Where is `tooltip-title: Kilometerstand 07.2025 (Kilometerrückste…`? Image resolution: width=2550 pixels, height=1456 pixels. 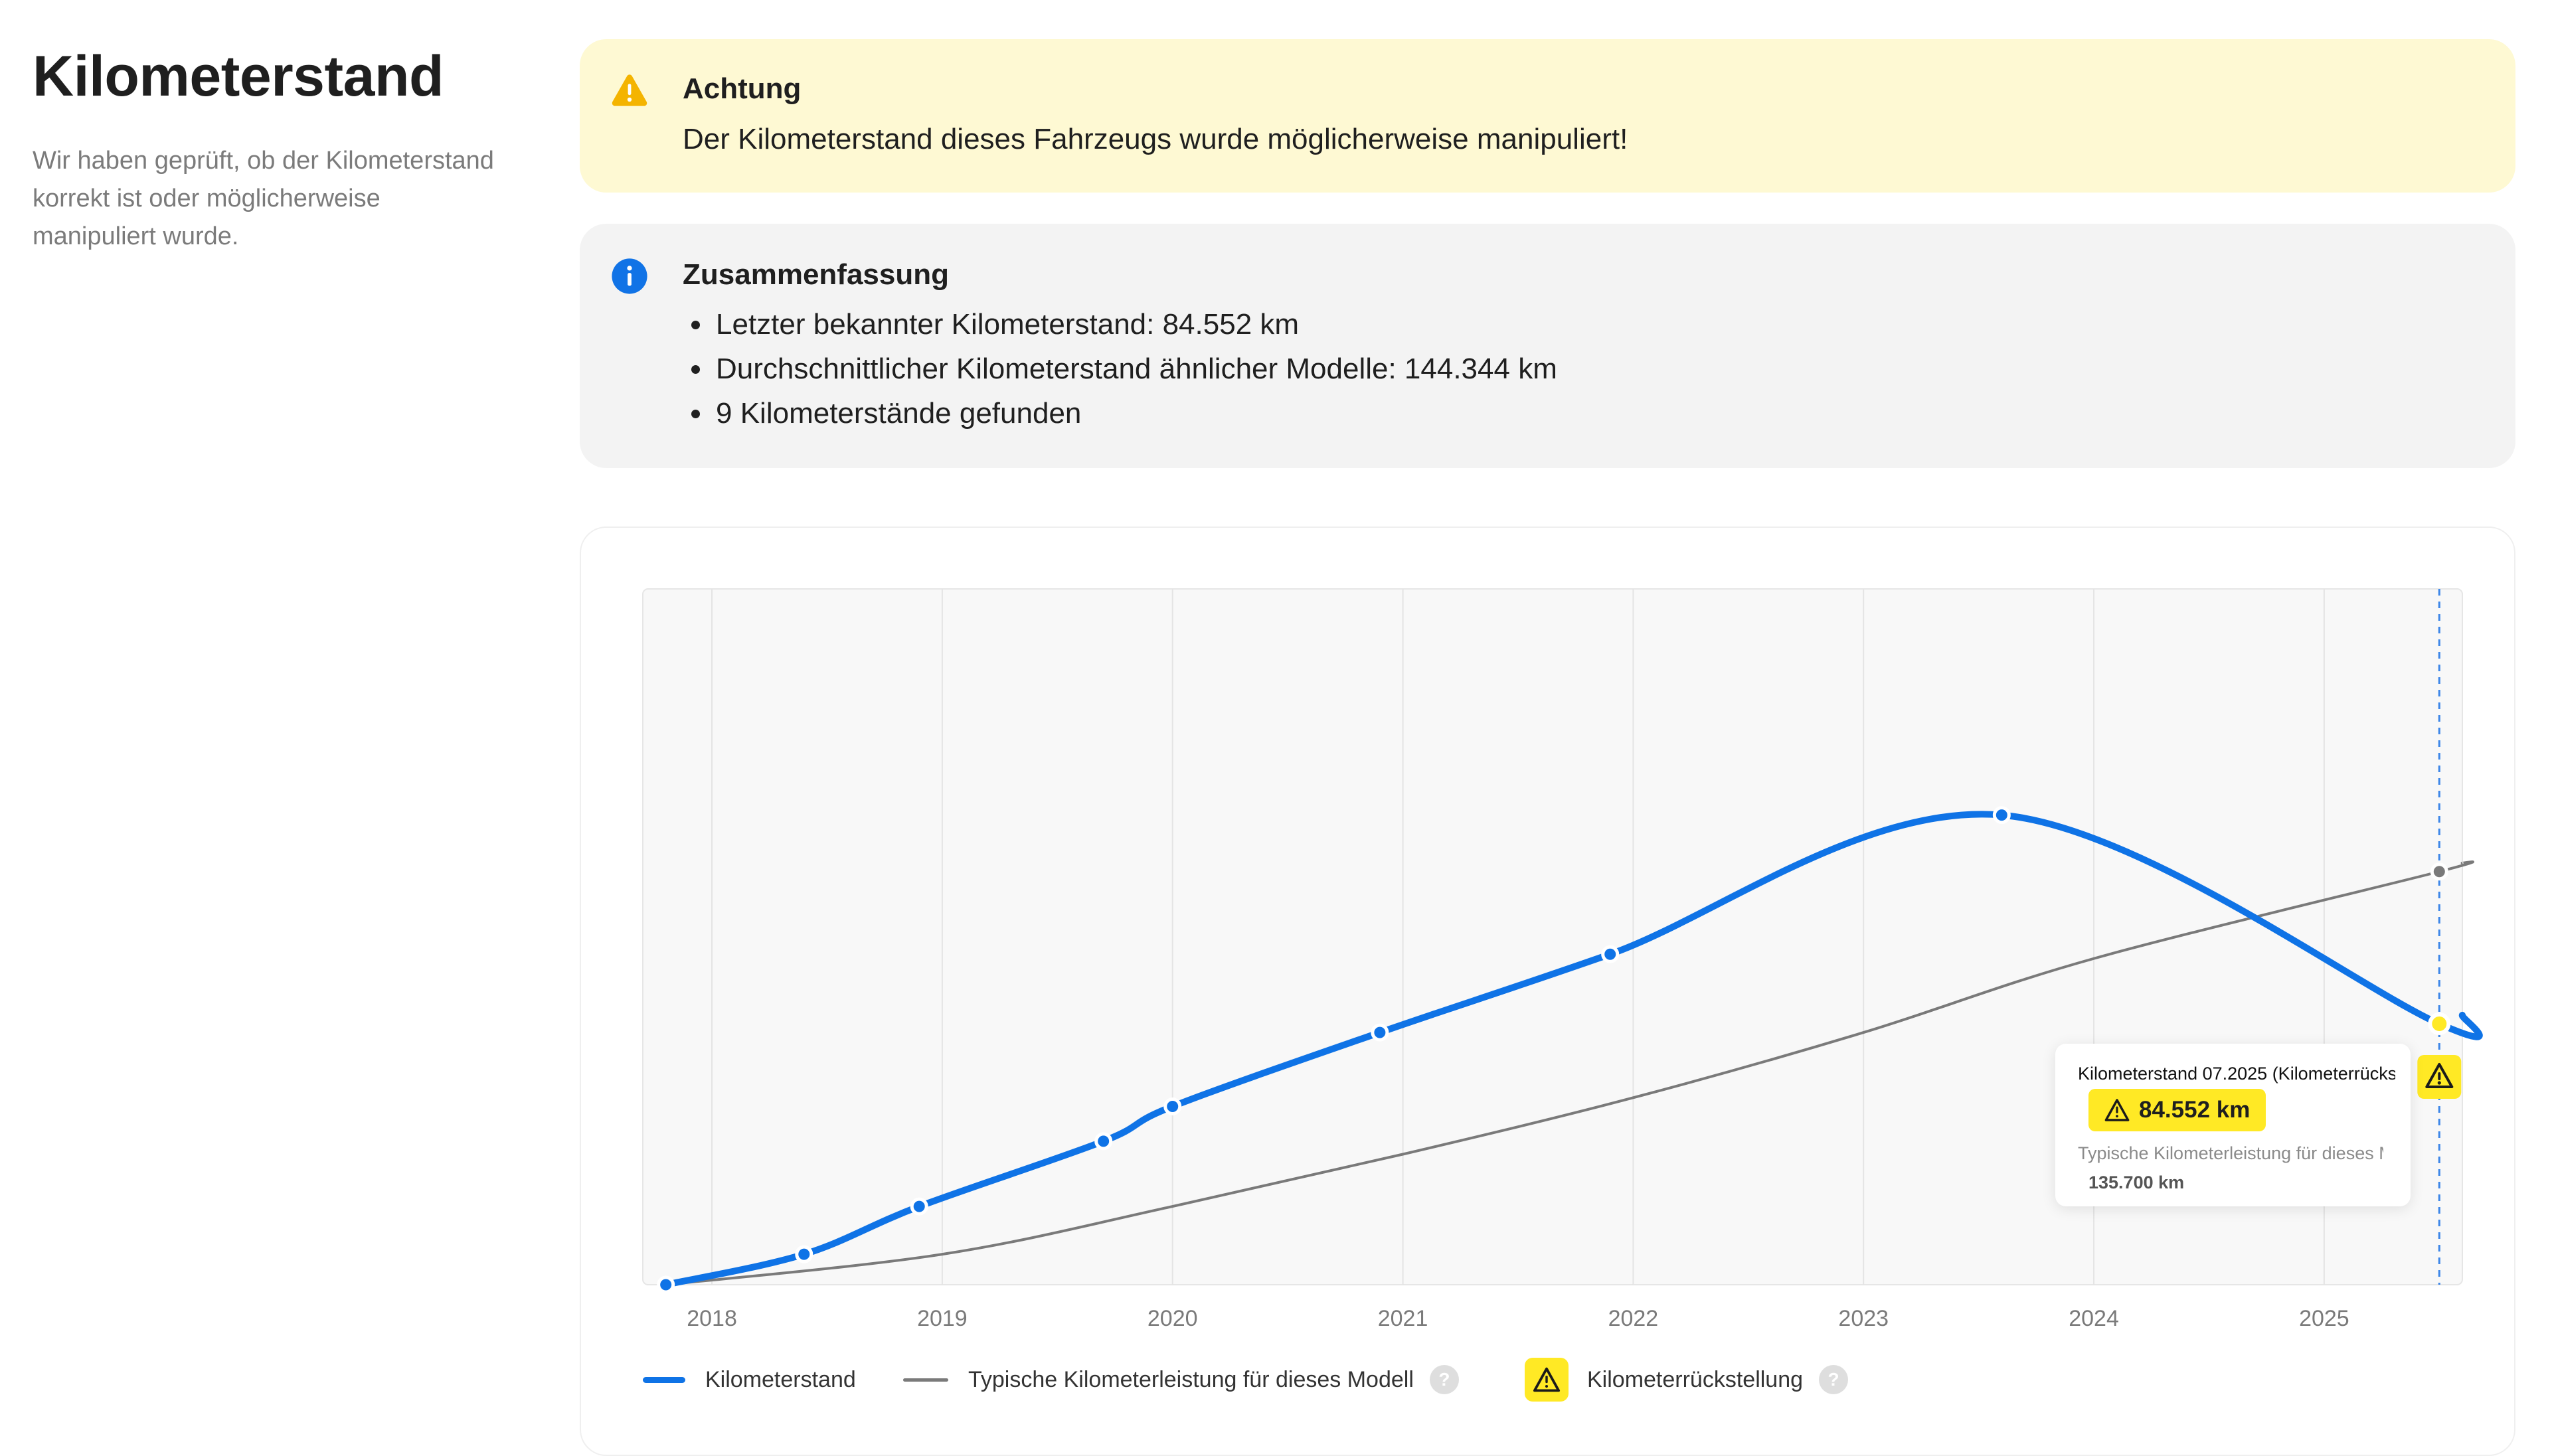 tooltip-title: Kilometerstand 07.2025 (Kilometerrückste… is located at coordinates (2236, 1074).